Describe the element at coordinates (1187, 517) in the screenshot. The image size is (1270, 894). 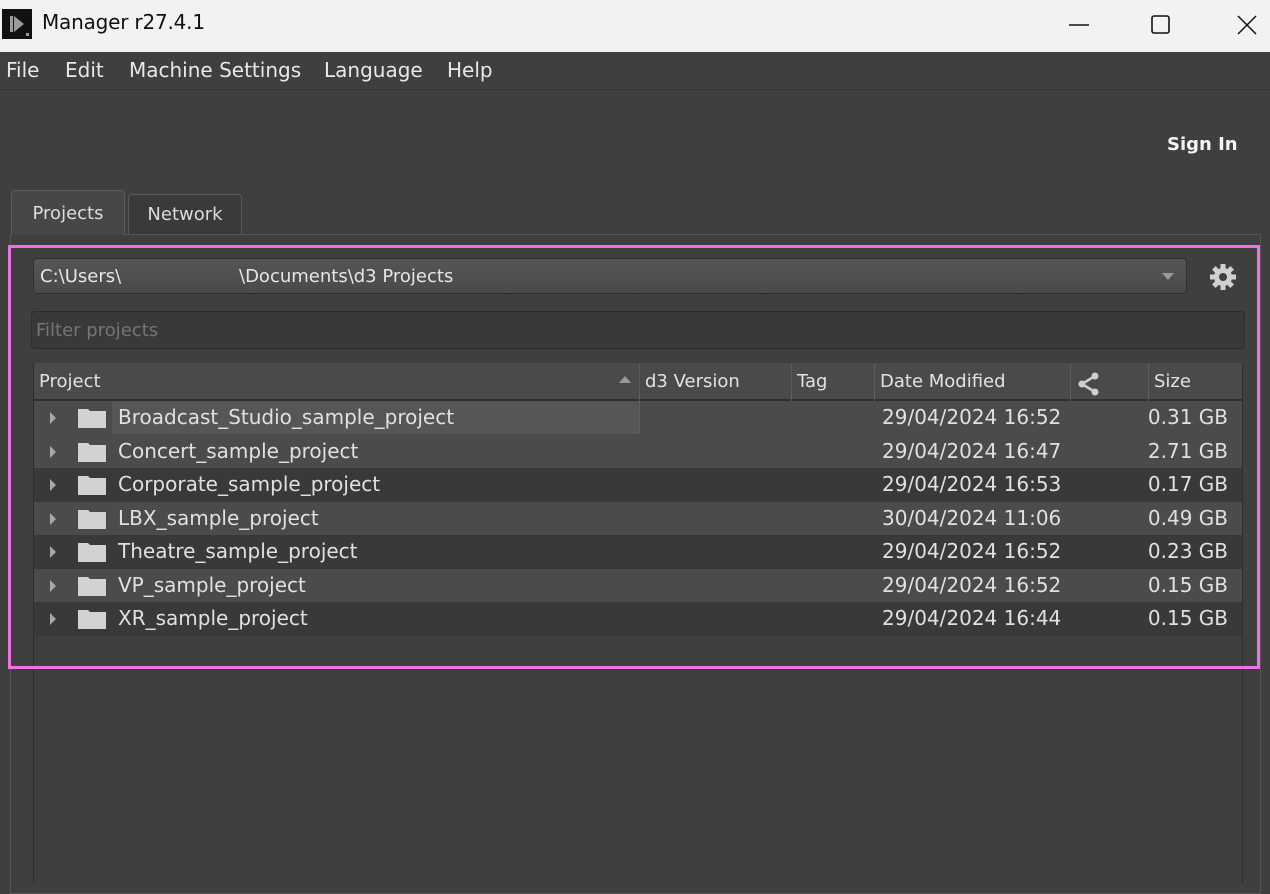
I see `project-size: 0.49 GB` at that location.